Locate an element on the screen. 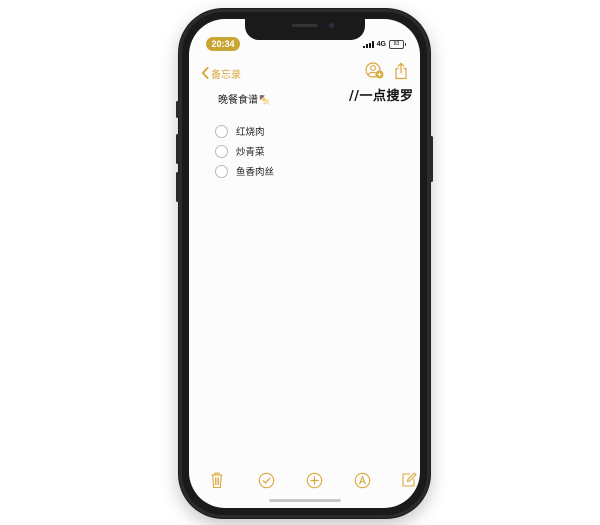  battery-level: 83 is located at coordinates (396, 43).